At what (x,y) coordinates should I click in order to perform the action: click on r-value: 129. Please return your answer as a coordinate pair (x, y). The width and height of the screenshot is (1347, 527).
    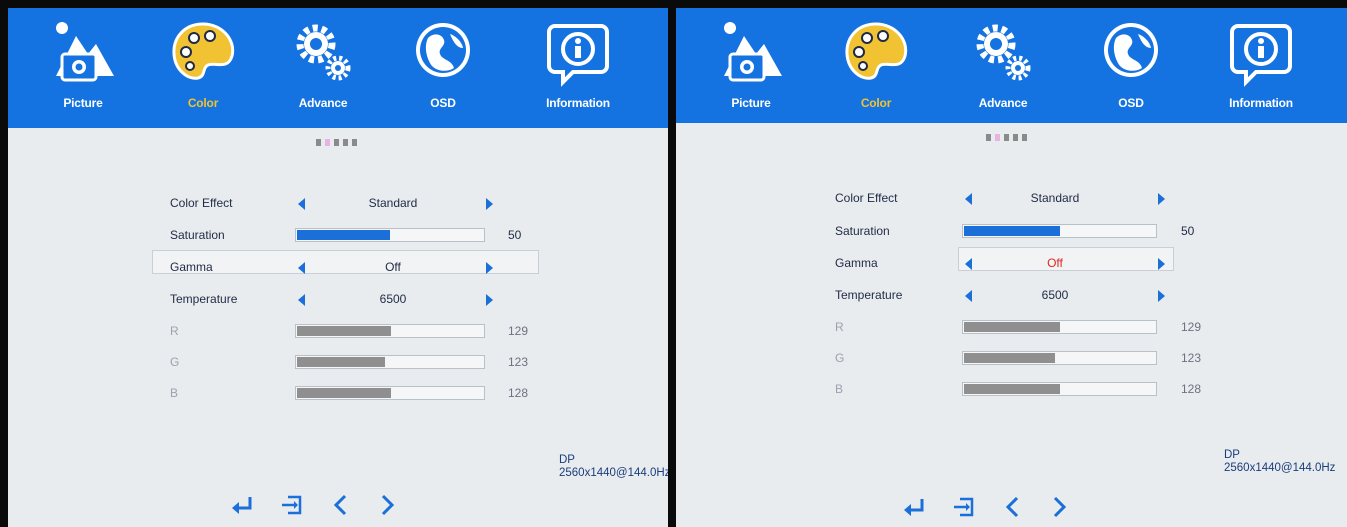
    Looking at the image, I should click on (518, 331).